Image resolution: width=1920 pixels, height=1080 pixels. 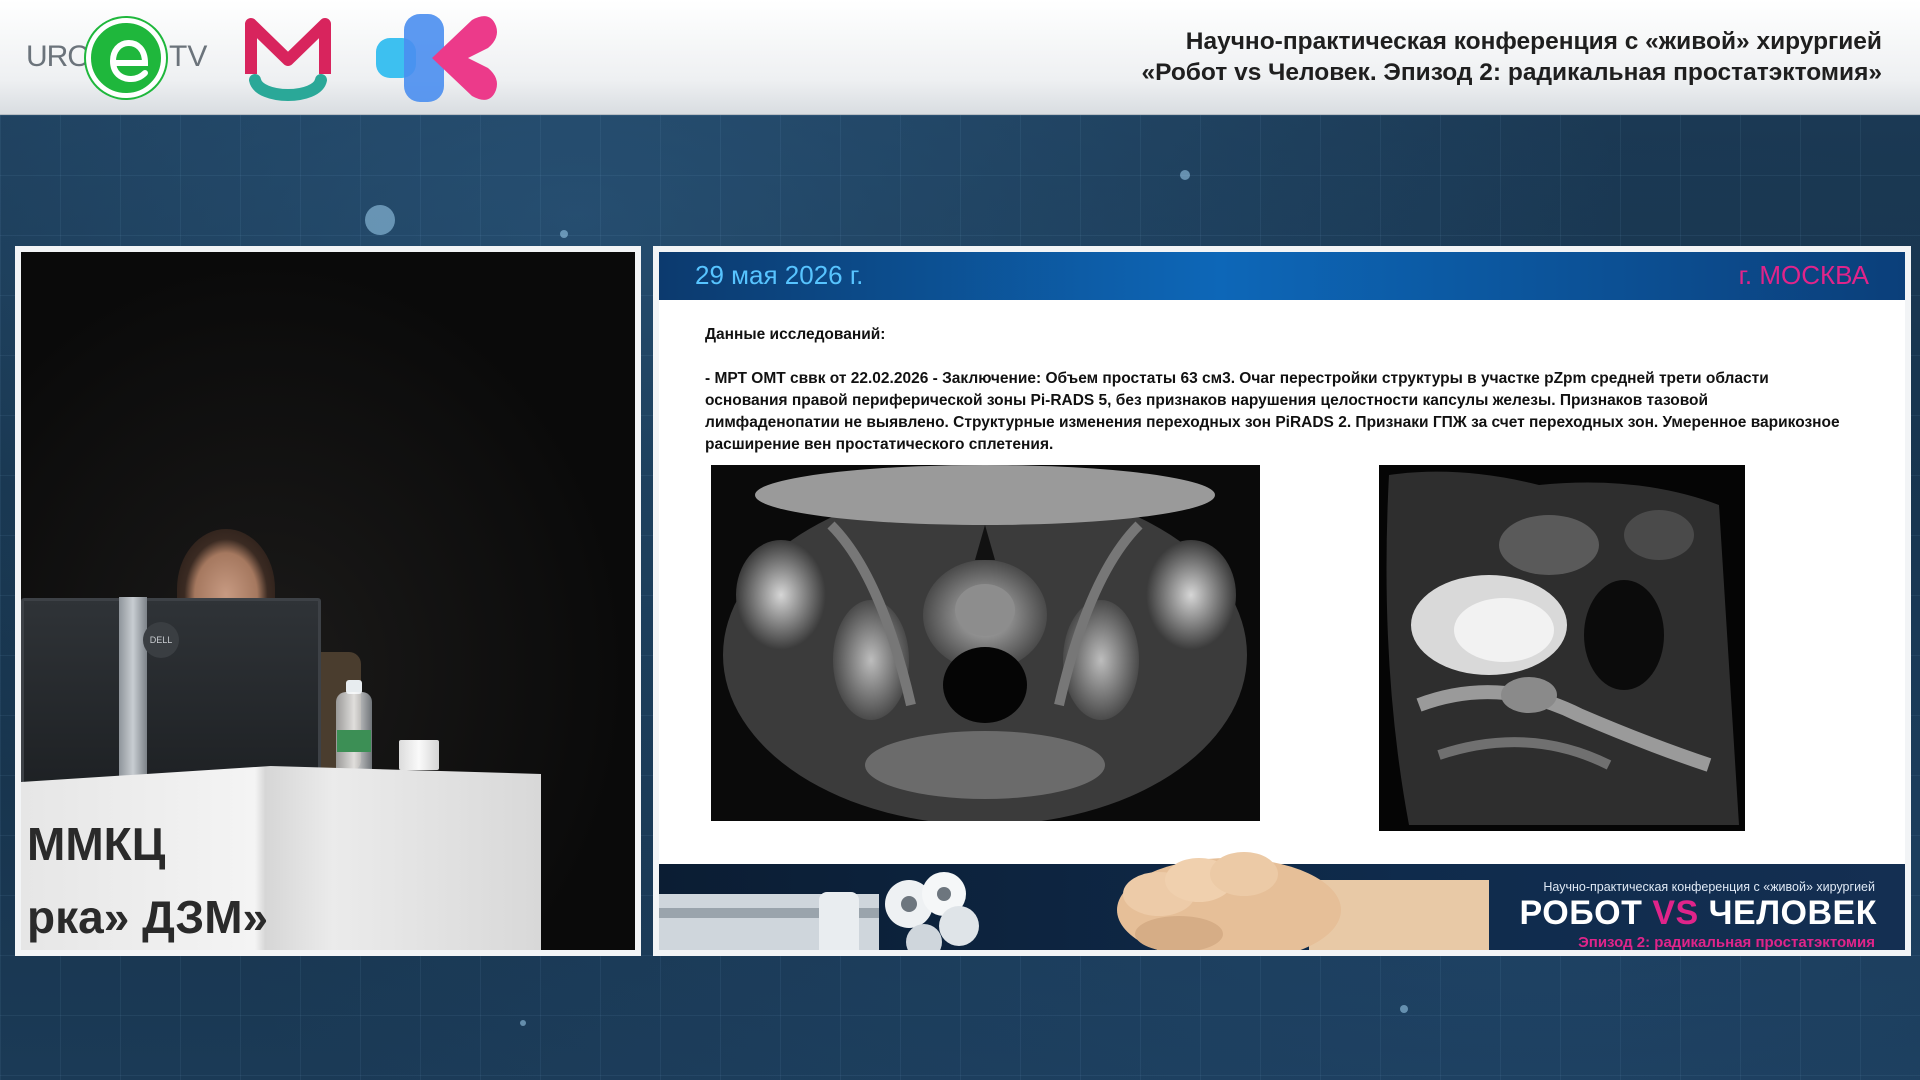 I want to click on podium-sign-line2: рка» ДЗМ», so click(x=148, y=917).